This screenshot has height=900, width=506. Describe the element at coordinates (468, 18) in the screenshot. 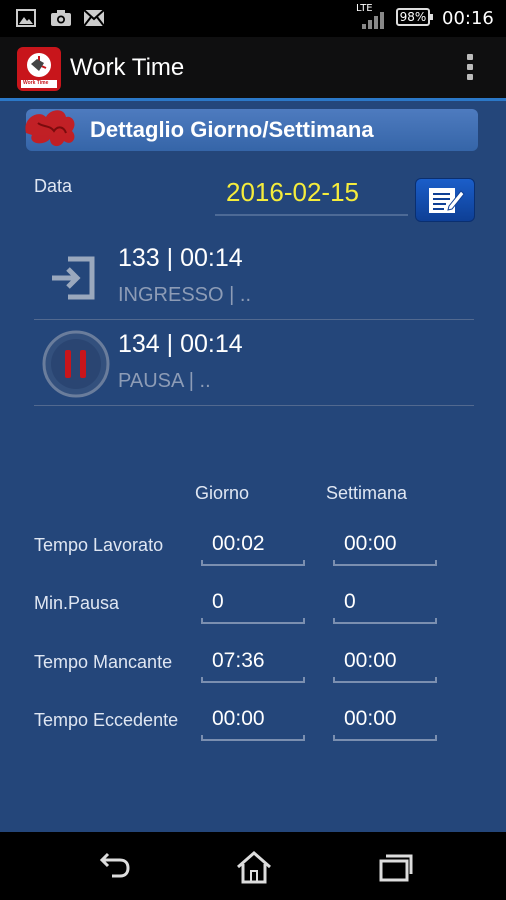

I see `clock: 00:16` at that location.